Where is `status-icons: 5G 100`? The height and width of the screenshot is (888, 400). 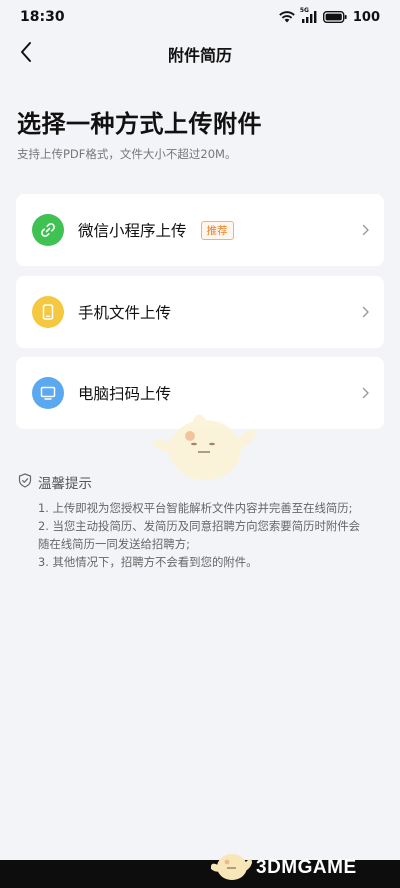 status-icons: 5G 100 is located at coordinates (329, 16).